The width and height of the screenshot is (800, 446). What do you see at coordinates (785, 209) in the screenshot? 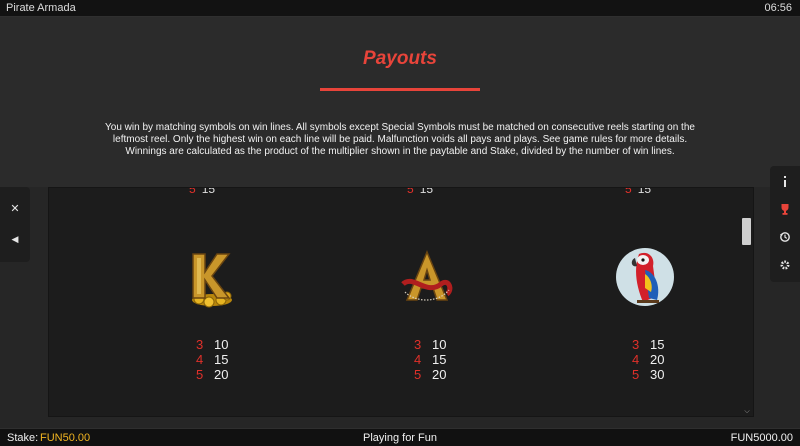
I see `trophy-icon` at bounding box center [785, 209].